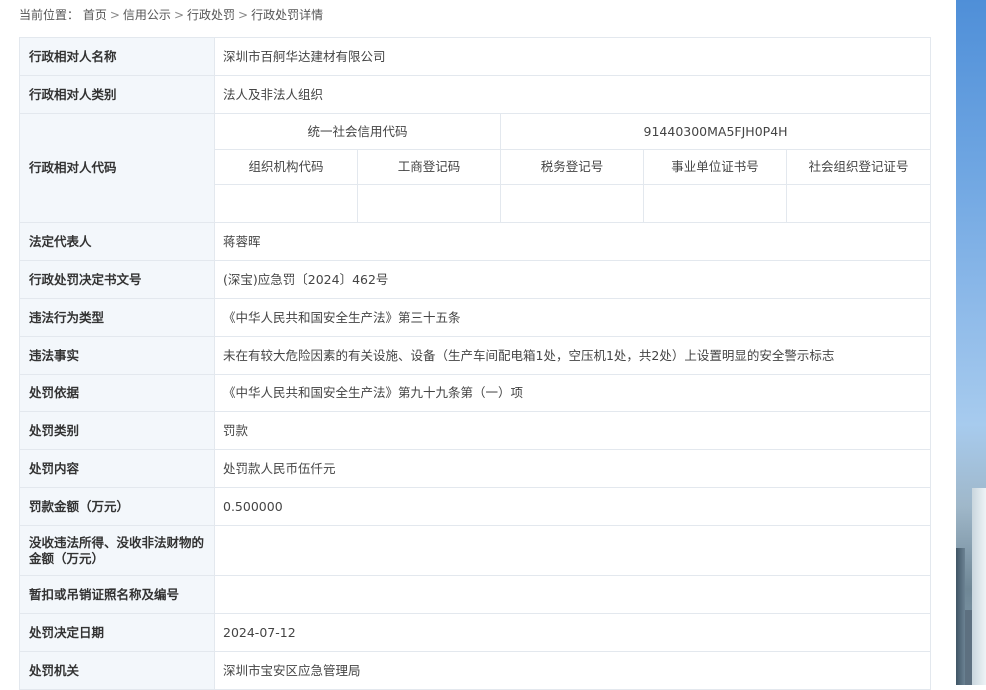 The image size is (986, 690). I want to click on credit-code-header: 统一社会信用代码, so click(357, 131).